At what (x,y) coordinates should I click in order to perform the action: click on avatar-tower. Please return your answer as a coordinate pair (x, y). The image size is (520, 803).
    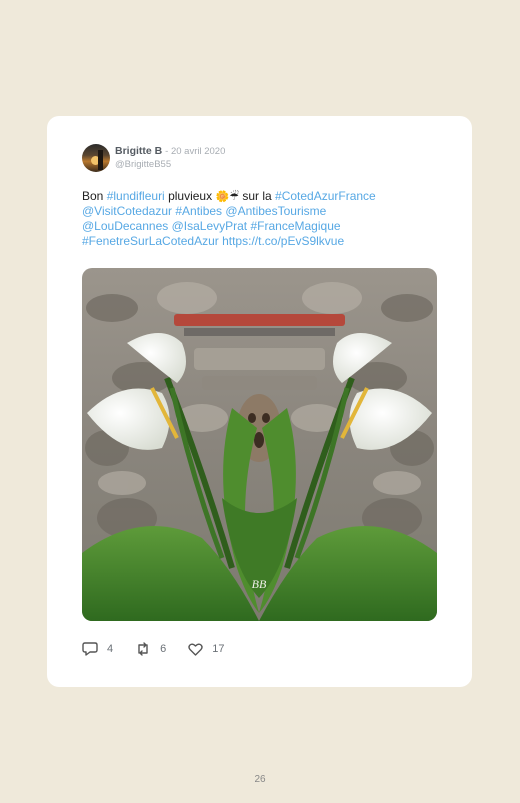
    Looking at the image, I should click on (100, 160).